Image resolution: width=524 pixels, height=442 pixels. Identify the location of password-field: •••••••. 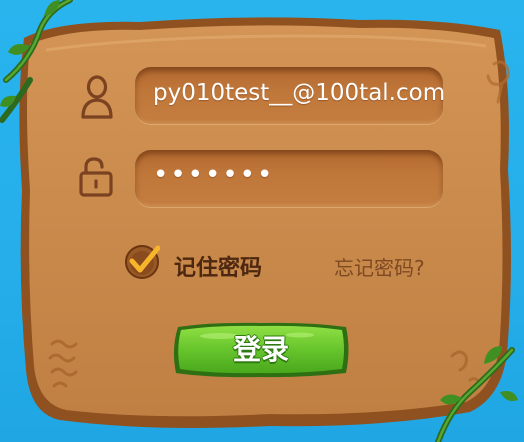
(289, 178).